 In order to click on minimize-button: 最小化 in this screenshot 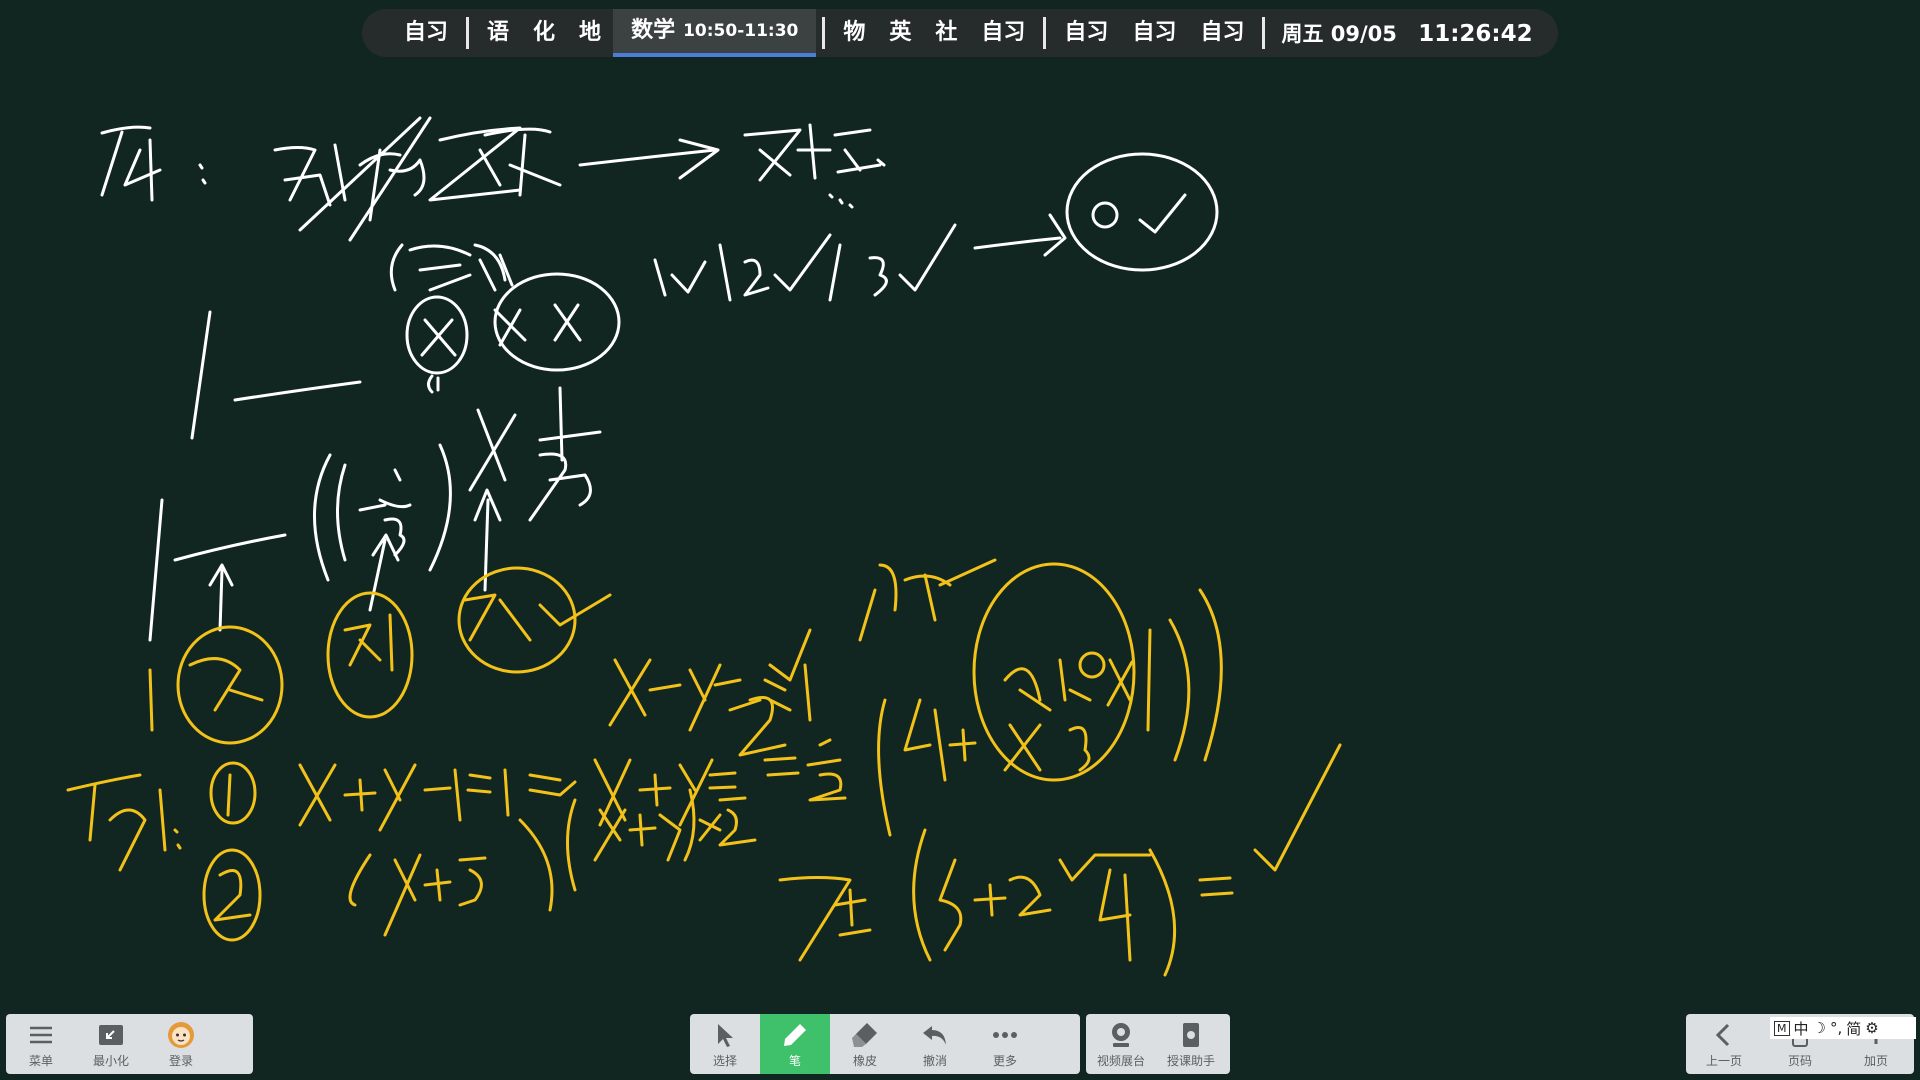, I will do `click(111, 1044)`.